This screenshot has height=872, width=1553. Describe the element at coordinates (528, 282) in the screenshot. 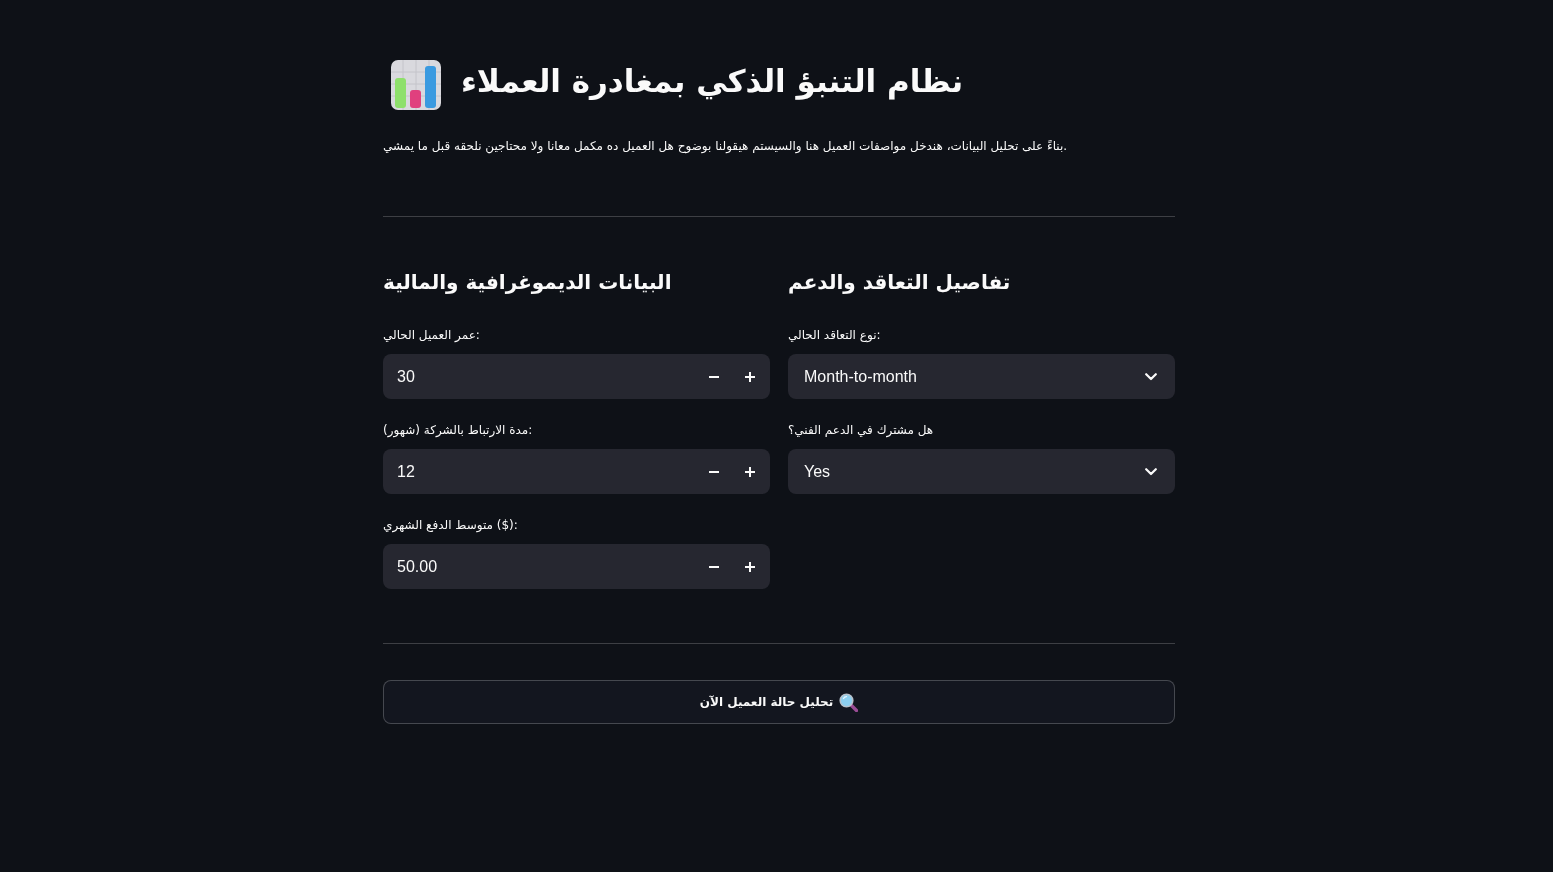

I see `section-heading: البيانات الديموغرافية والمالية` at that location.